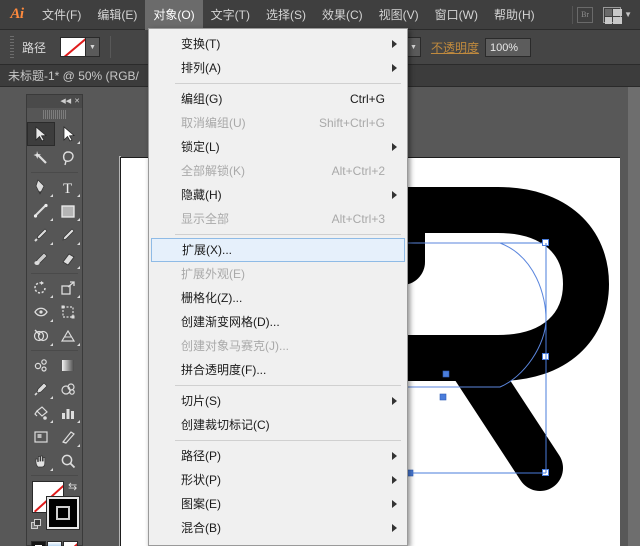 This screenshot has width=640, height=546. What do you see at coordinates (278, 147) in the screenshot?
I see `menu-option-4: 锁定(L)` at bounding box center [278, 147].